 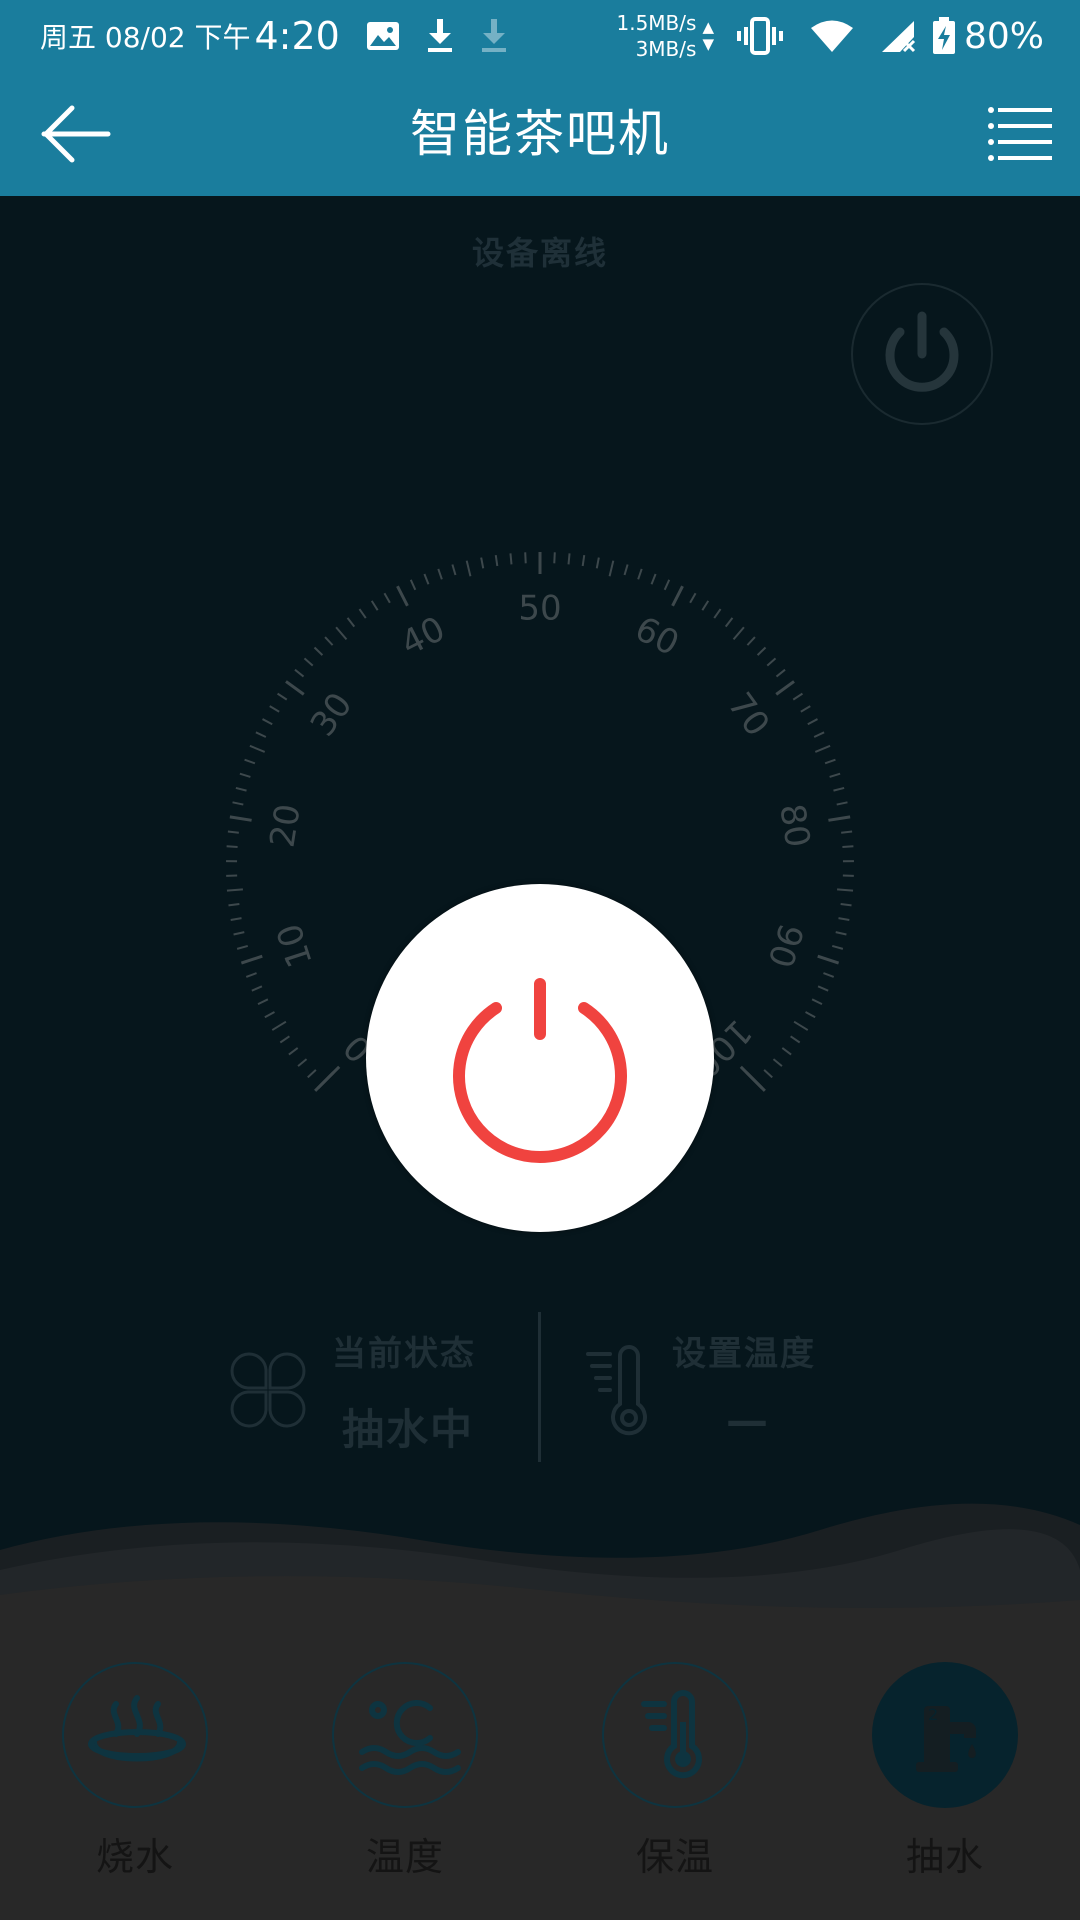 What do you see at coordinates (286, 825) in the screenshot?
I see `dial-label: 20` at bounding box center [286, 825].